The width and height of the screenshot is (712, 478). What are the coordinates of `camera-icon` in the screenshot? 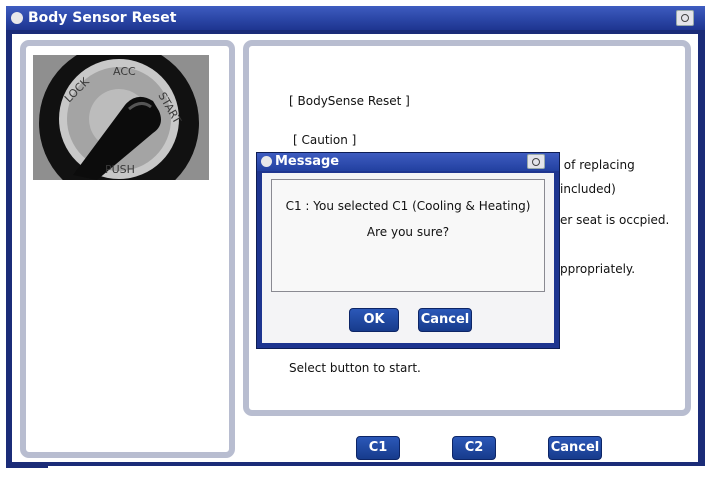 It's located at (685, 18).